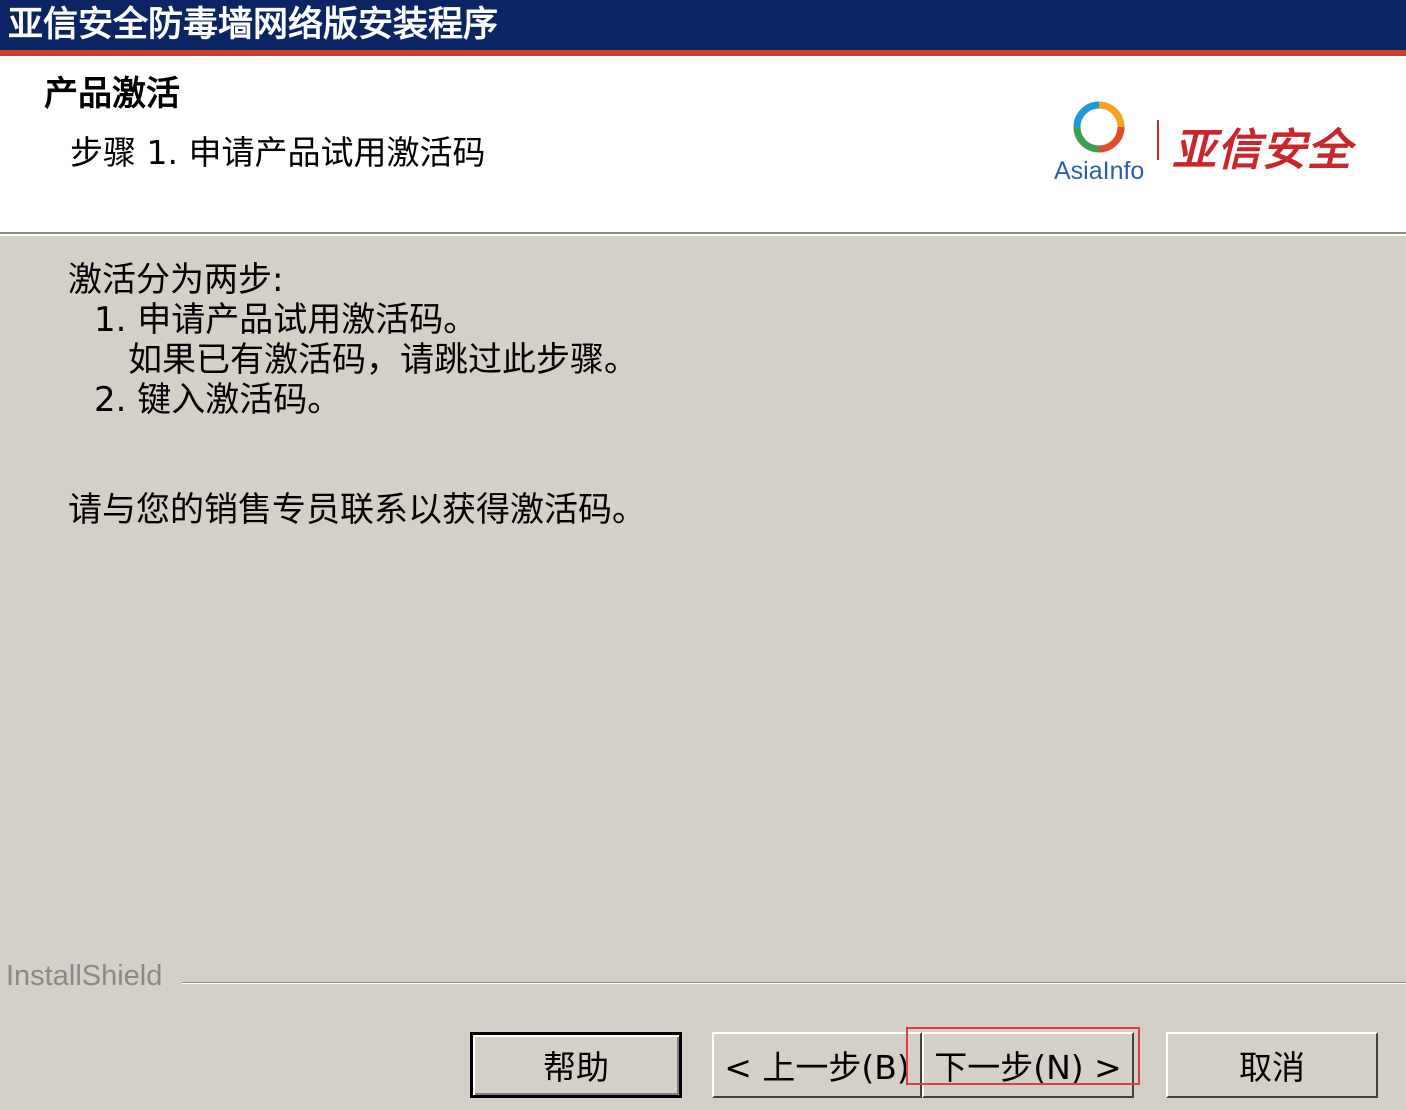  What do you see at coordinates (817, 1065) in the screenshot?
I see `back-button: < 上一步(B)` at bounding box center [817, 1065].